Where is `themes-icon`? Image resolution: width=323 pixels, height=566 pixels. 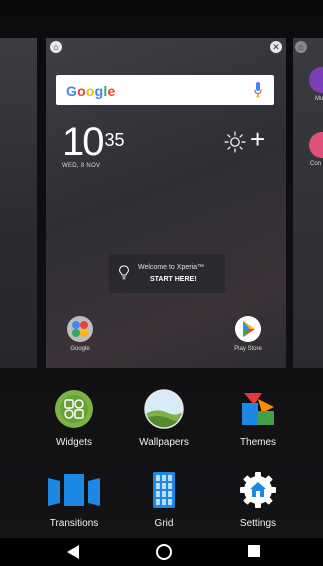 themes-icon is located at coordinates (258, 409).